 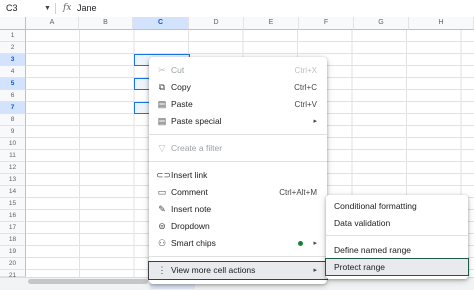 I want to click on menu-item-dropdown: ⊜ Dropdown, so click(x=238, y=226).